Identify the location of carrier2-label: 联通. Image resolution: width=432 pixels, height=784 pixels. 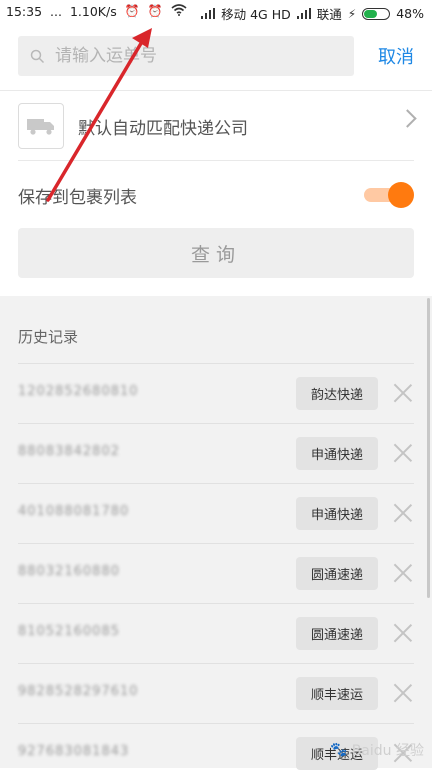
(329, 14).